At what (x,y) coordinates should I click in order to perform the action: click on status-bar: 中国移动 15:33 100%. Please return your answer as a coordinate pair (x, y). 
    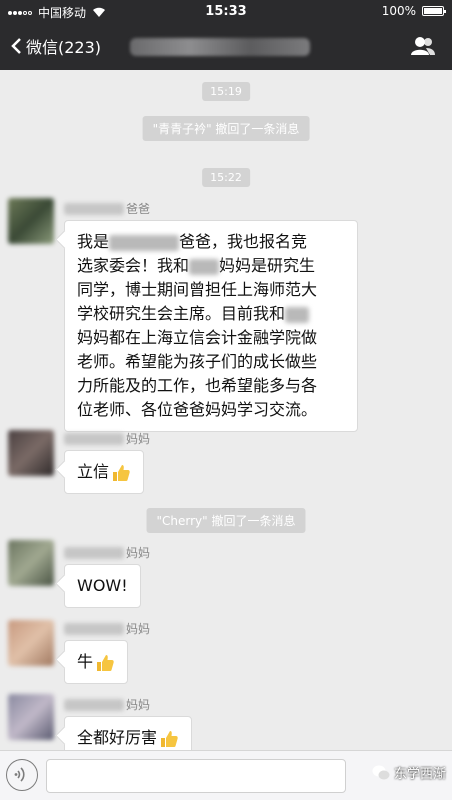
    Looking at the image, I should click on (226, 12).